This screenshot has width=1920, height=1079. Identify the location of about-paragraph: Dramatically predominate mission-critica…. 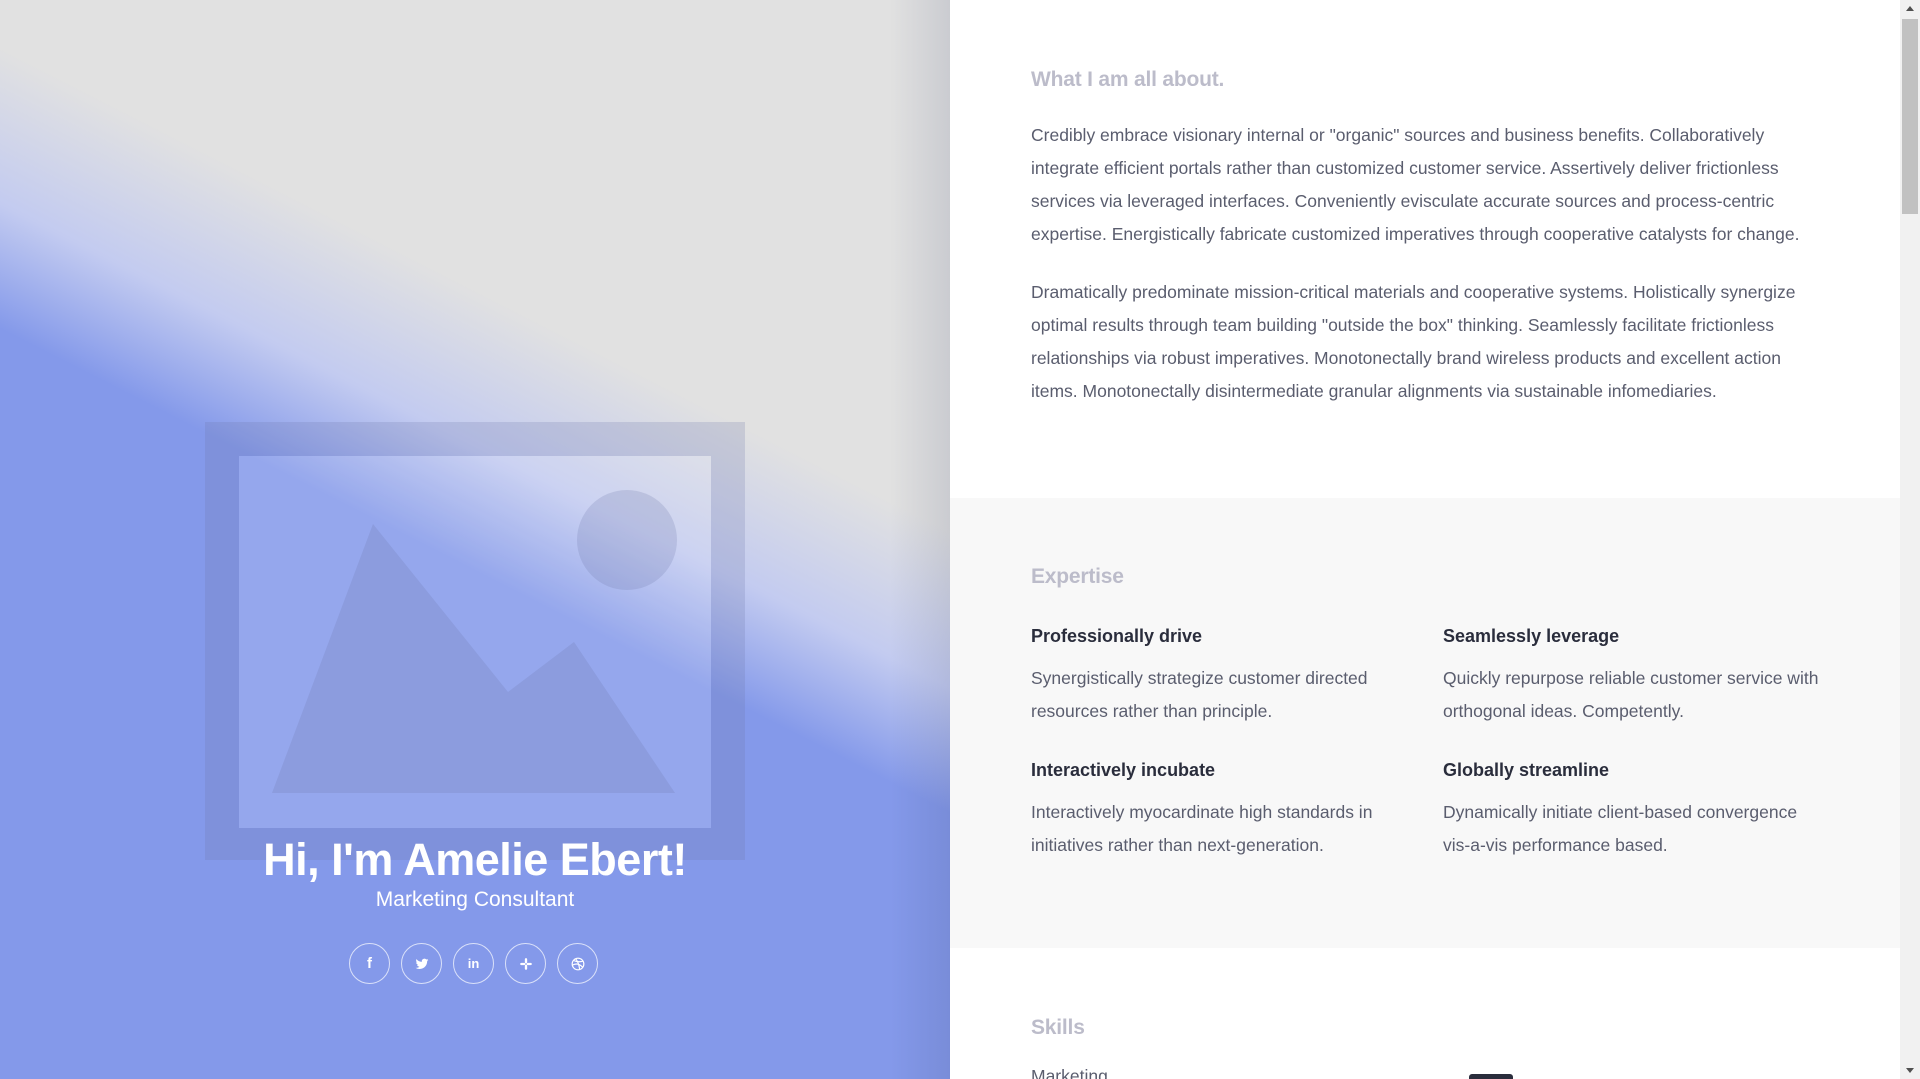
(1413, 341).